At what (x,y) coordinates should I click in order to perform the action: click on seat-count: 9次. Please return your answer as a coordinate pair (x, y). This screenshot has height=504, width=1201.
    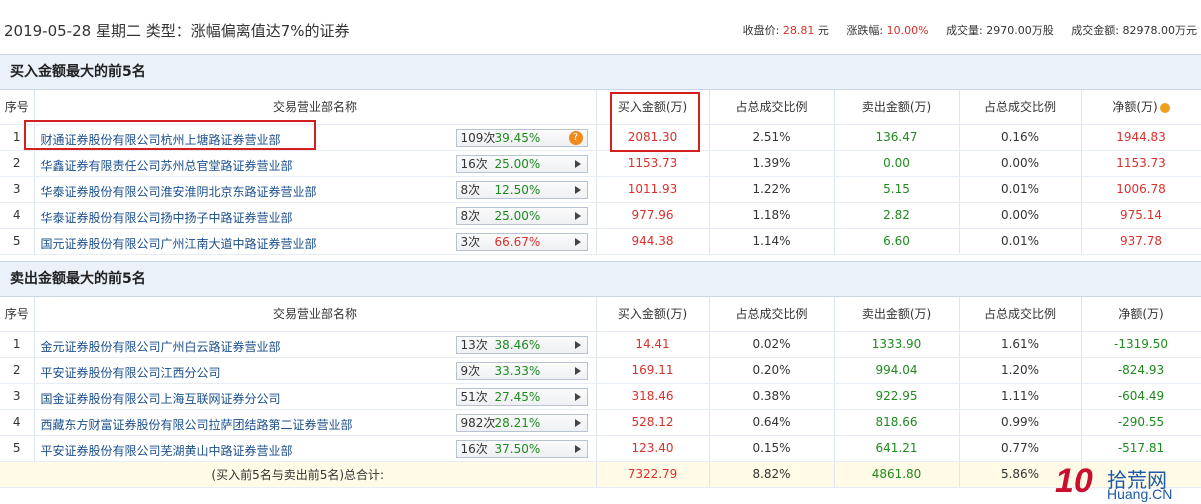
    Looking at the image, I should click on (470, 370).